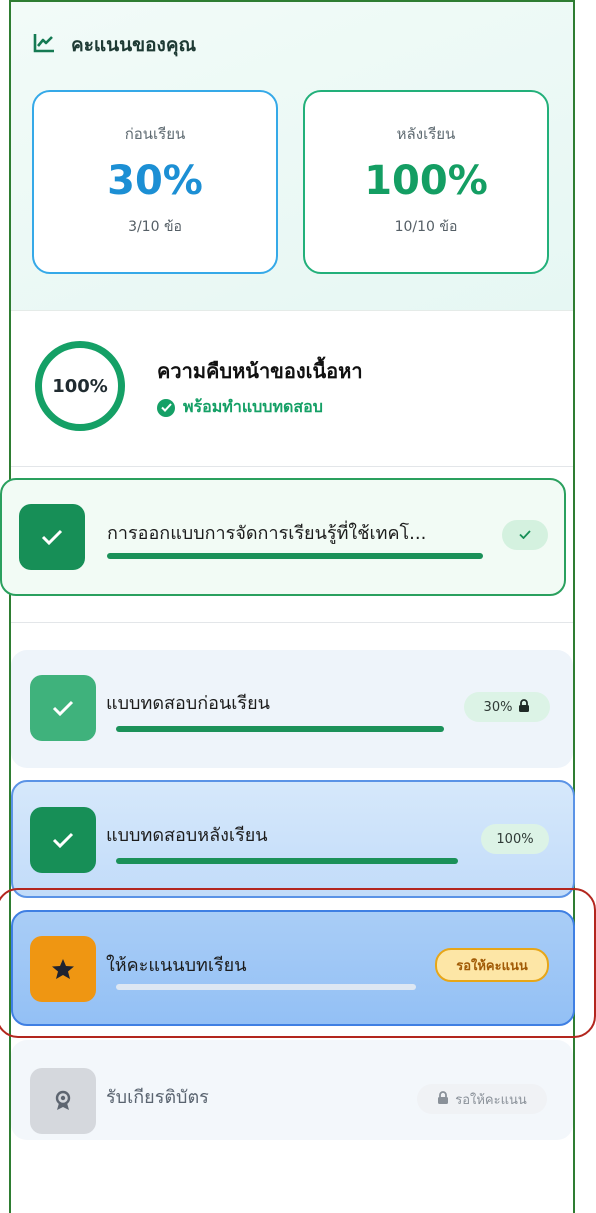 The height and width of the screenshot is (1213, 596). I want to click on score-header: คะแนนของคุณ, so click(114, 45).